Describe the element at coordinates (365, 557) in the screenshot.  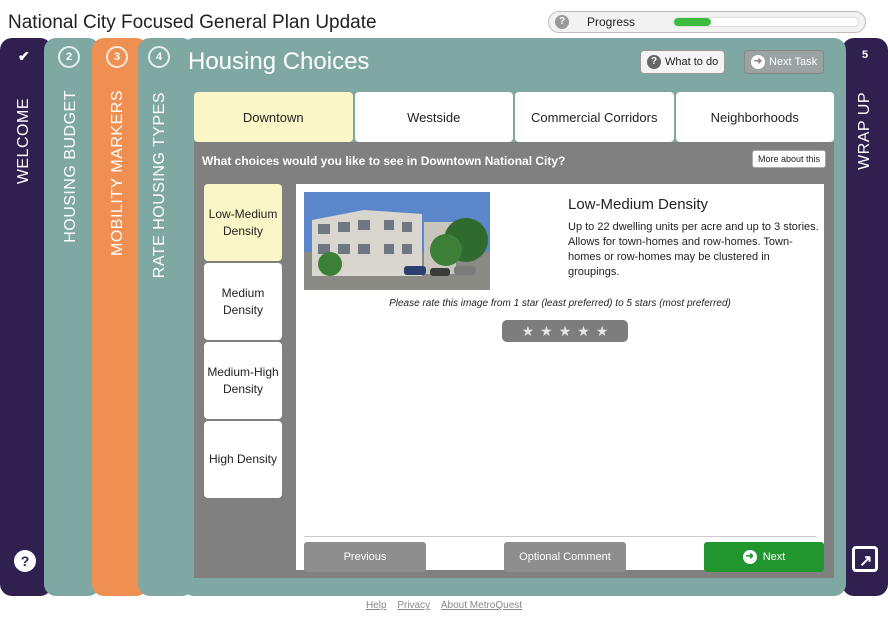
I see `previous-button: Previous` at that location.